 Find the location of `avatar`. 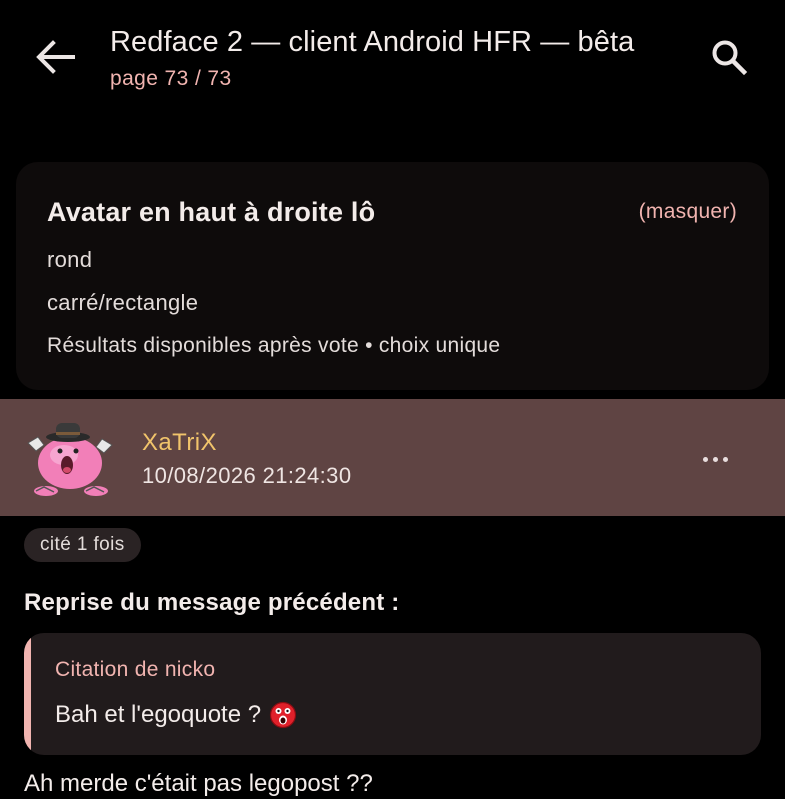

avatar is located at coordinates (70, 457).